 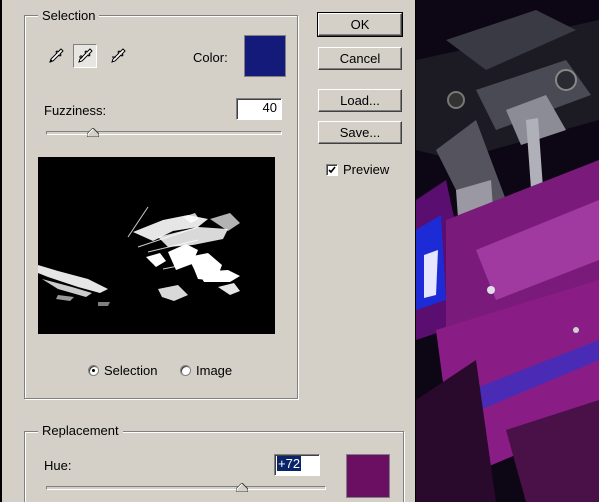 I want to click on eyedropper-subtract-tool, so click(x=118, y=56).